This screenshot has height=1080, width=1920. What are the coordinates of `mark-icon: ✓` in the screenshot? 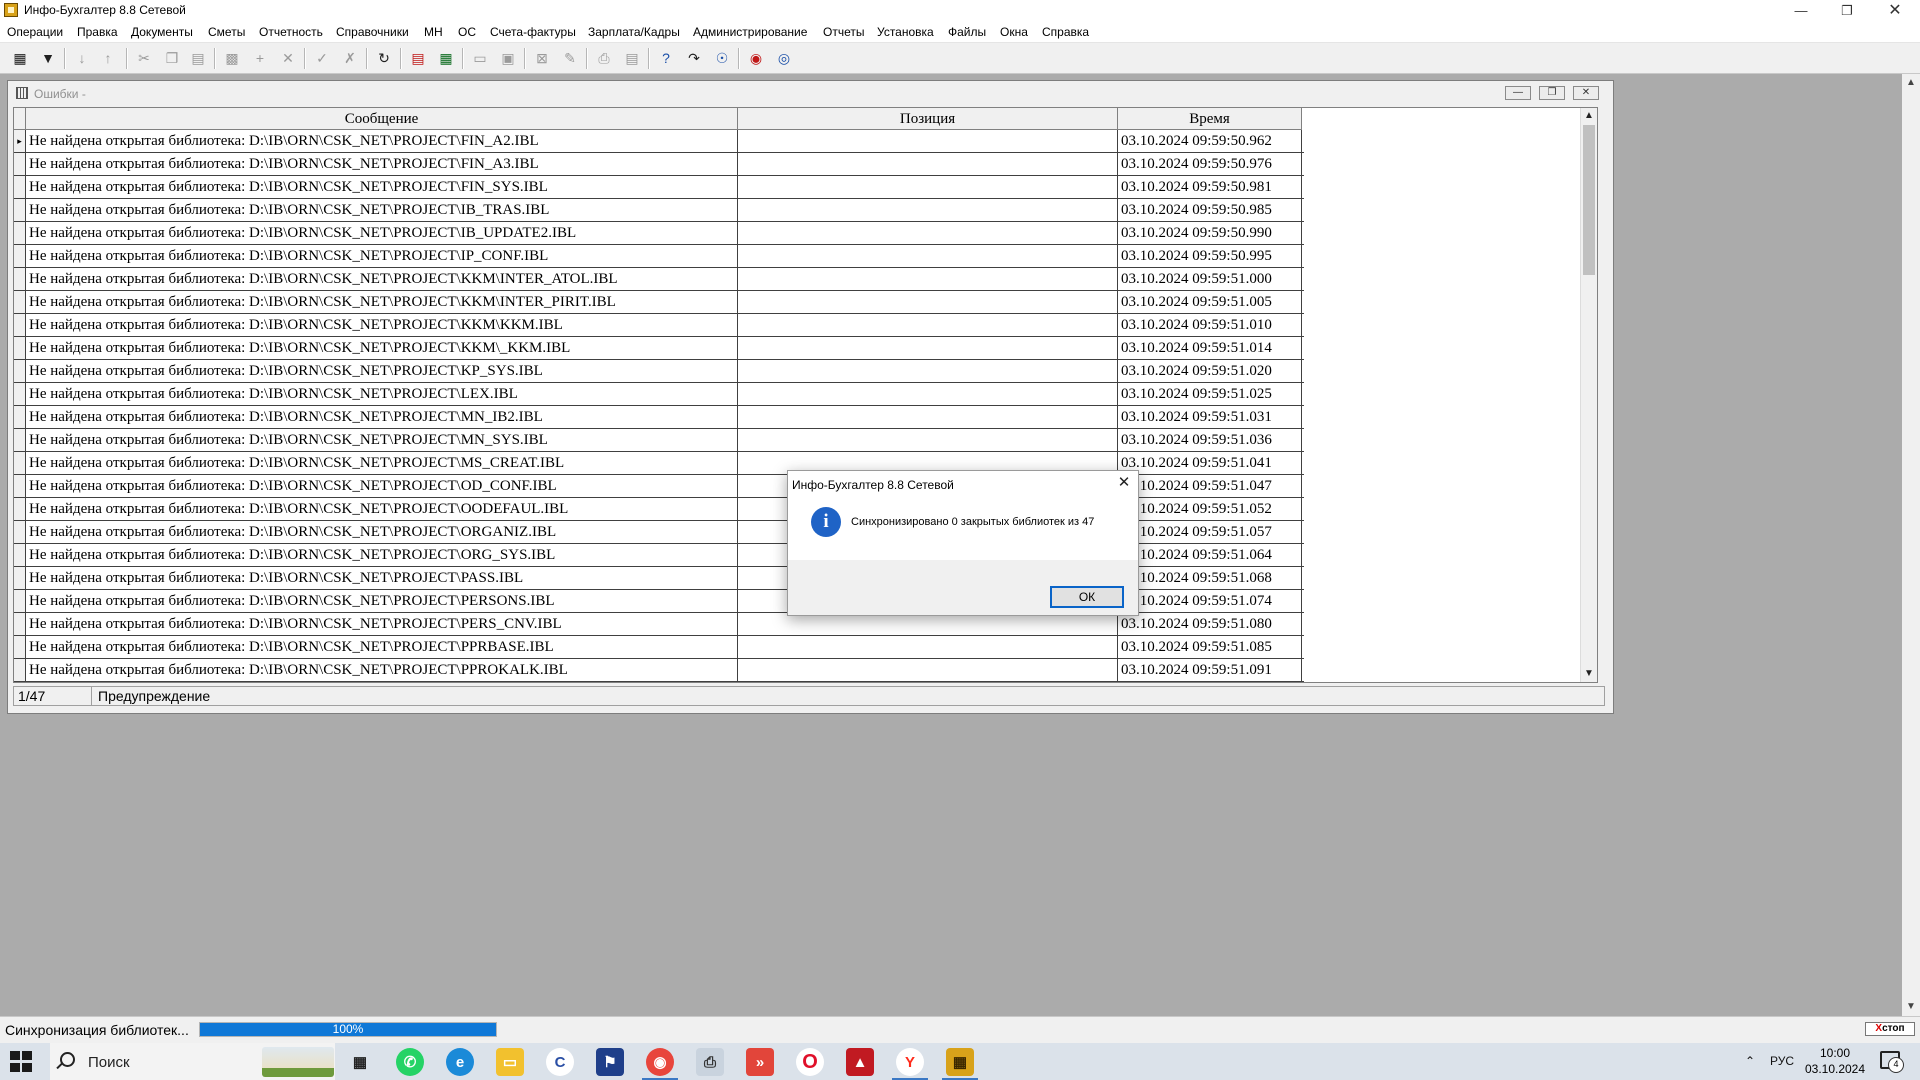 It's located at (322, 58).